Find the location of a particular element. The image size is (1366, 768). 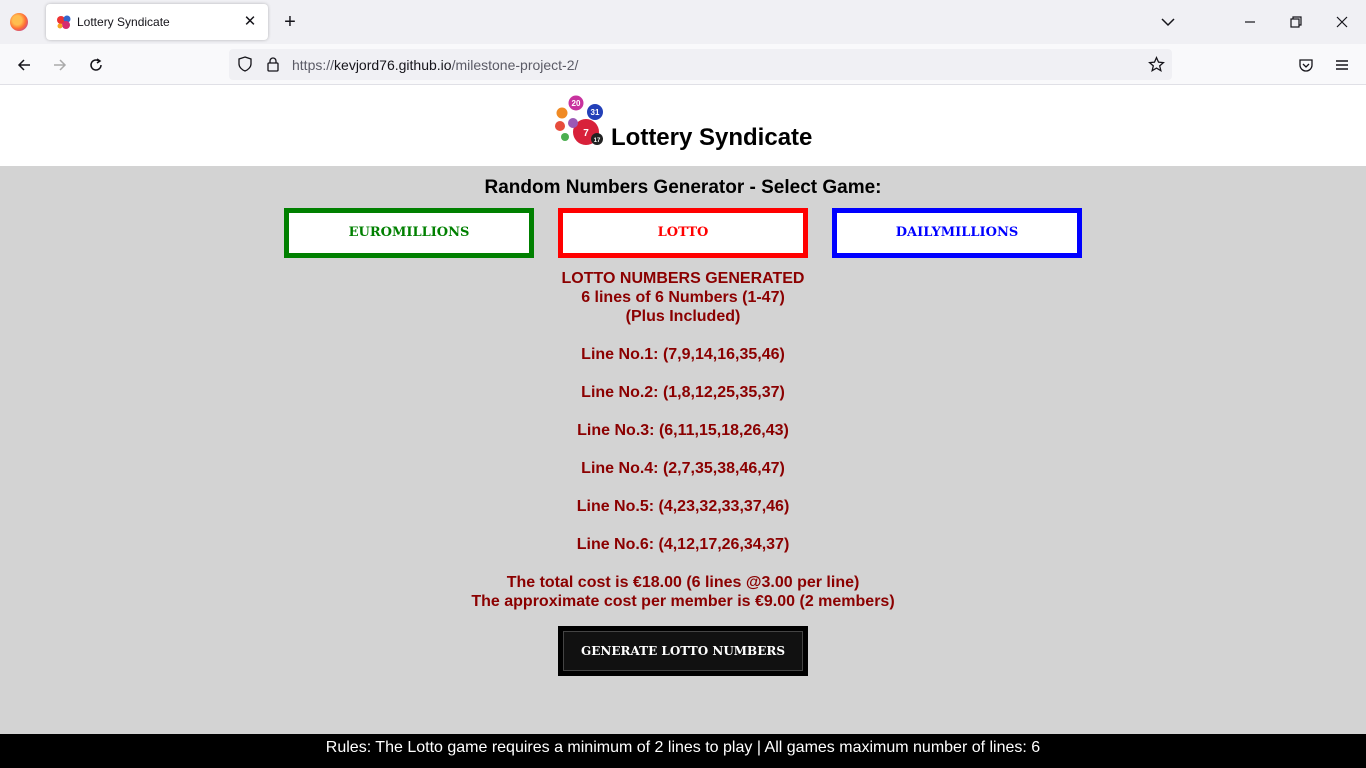

result-line: Line No.3: (6,11,15,18,26,43) is located at coordinates (683, 430).